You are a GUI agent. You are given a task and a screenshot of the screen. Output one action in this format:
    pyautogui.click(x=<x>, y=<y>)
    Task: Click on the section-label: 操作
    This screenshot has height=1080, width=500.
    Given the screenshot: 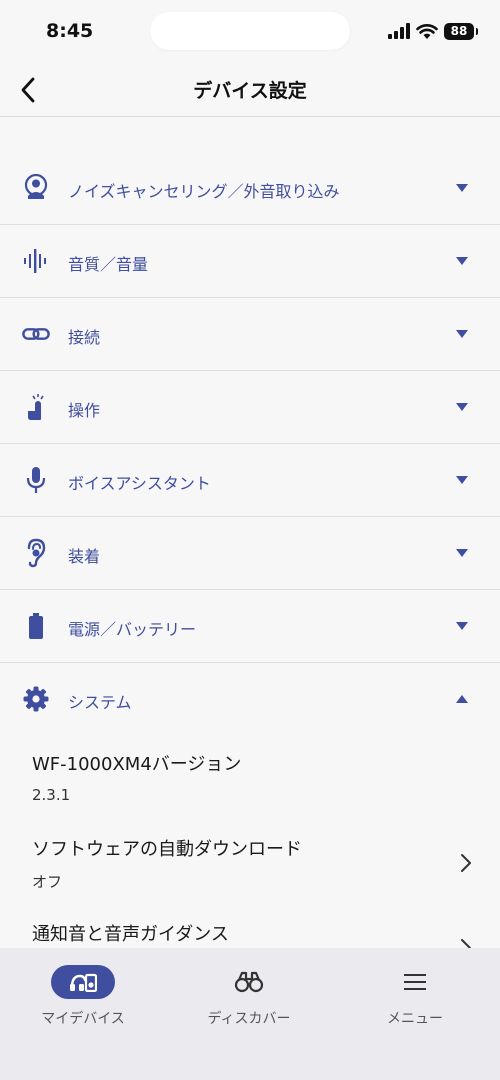 What is the action you would take?
    pyautogui.click(x=84, y=410)
    